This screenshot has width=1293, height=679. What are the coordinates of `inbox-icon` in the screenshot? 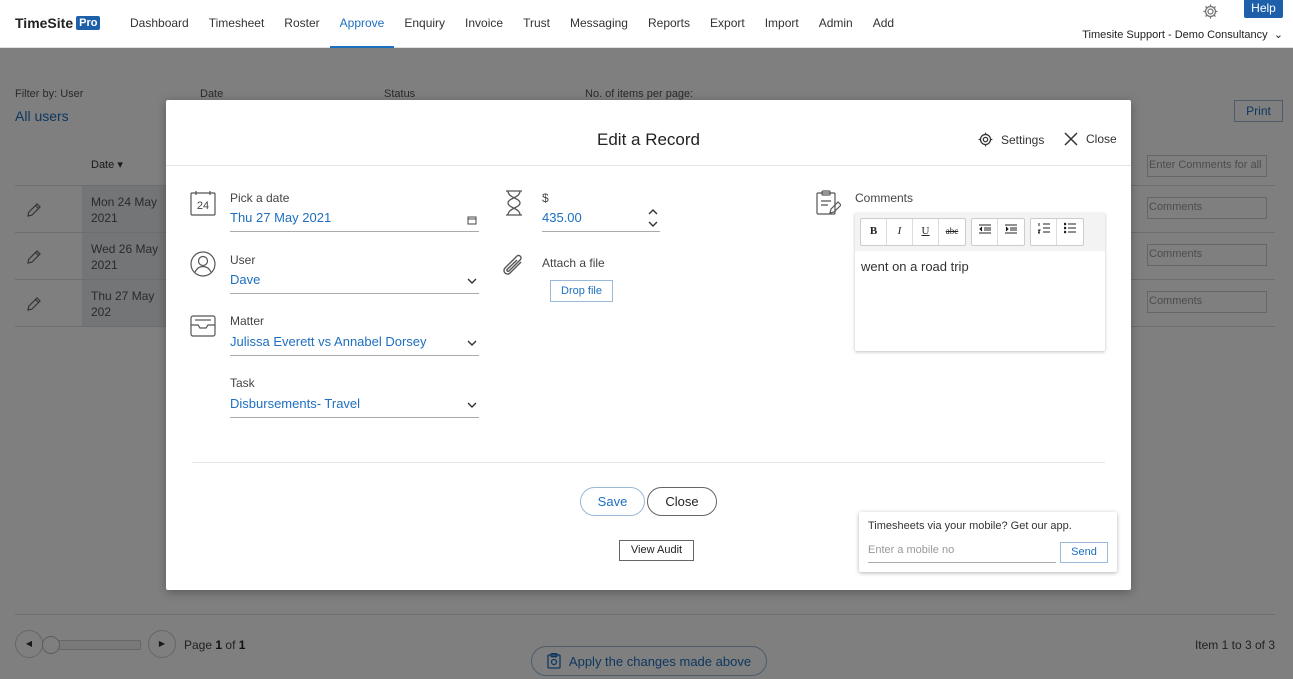 It's located at (203, 326).